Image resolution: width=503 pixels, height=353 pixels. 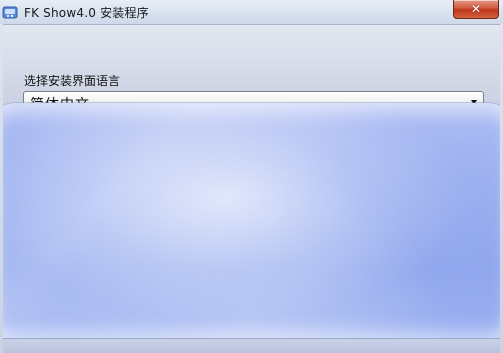 I want to click on title-bar: FK Show4.0 安装程序 ✕, so click(x=251, y=12).